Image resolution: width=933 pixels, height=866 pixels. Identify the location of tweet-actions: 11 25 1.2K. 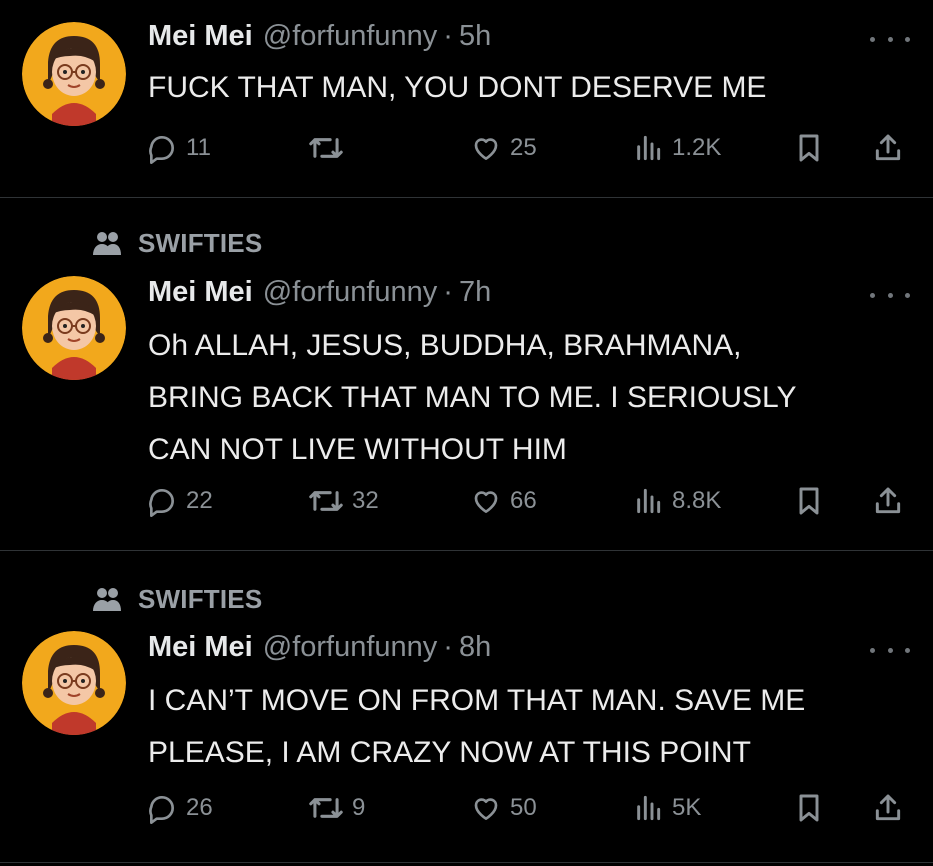
(466, 148).